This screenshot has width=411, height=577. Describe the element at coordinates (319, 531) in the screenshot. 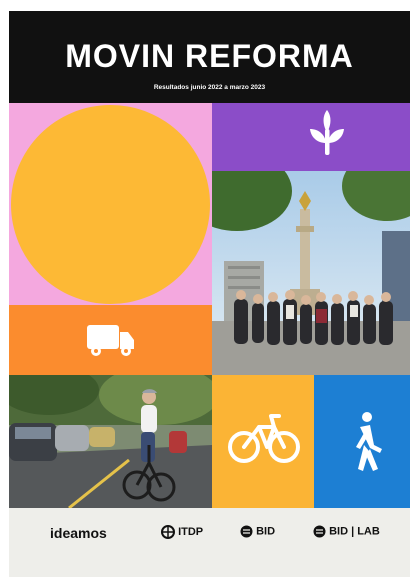

I see `bid-lab-mark-icon` at that location.